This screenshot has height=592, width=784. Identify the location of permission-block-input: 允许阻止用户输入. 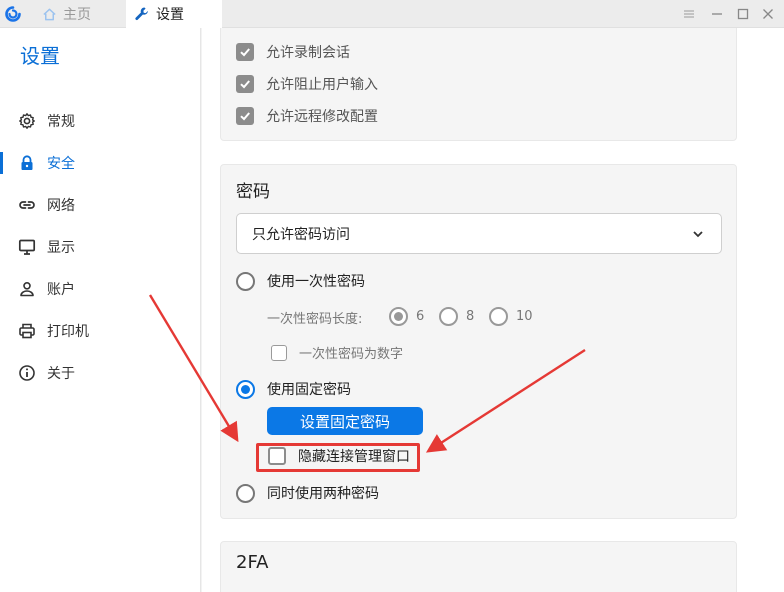
(307, 84).